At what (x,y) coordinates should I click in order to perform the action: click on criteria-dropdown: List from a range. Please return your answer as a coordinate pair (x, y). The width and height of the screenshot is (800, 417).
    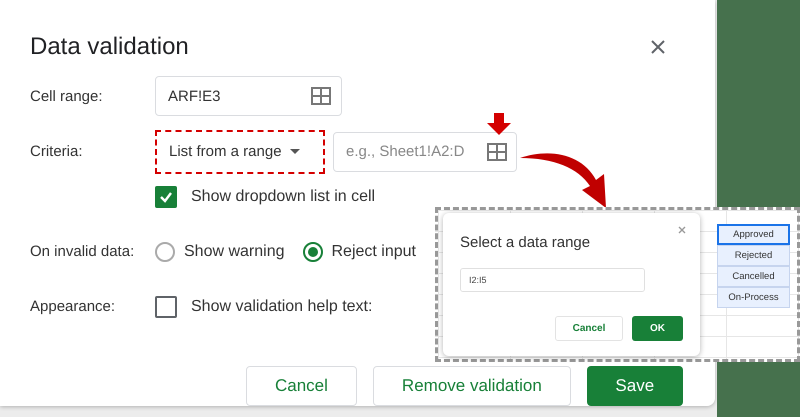
    Looking at the image, I should click on (240, 152).